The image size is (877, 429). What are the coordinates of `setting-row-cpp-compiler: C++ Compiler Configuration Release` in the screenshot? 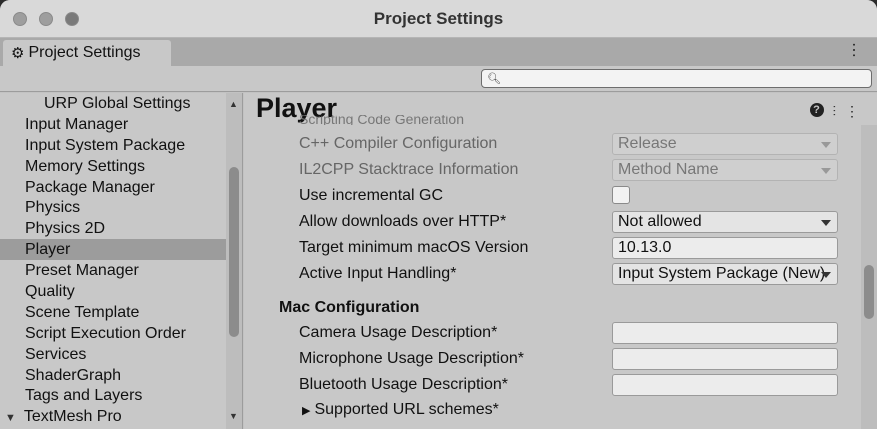 It's located at (569, 145).